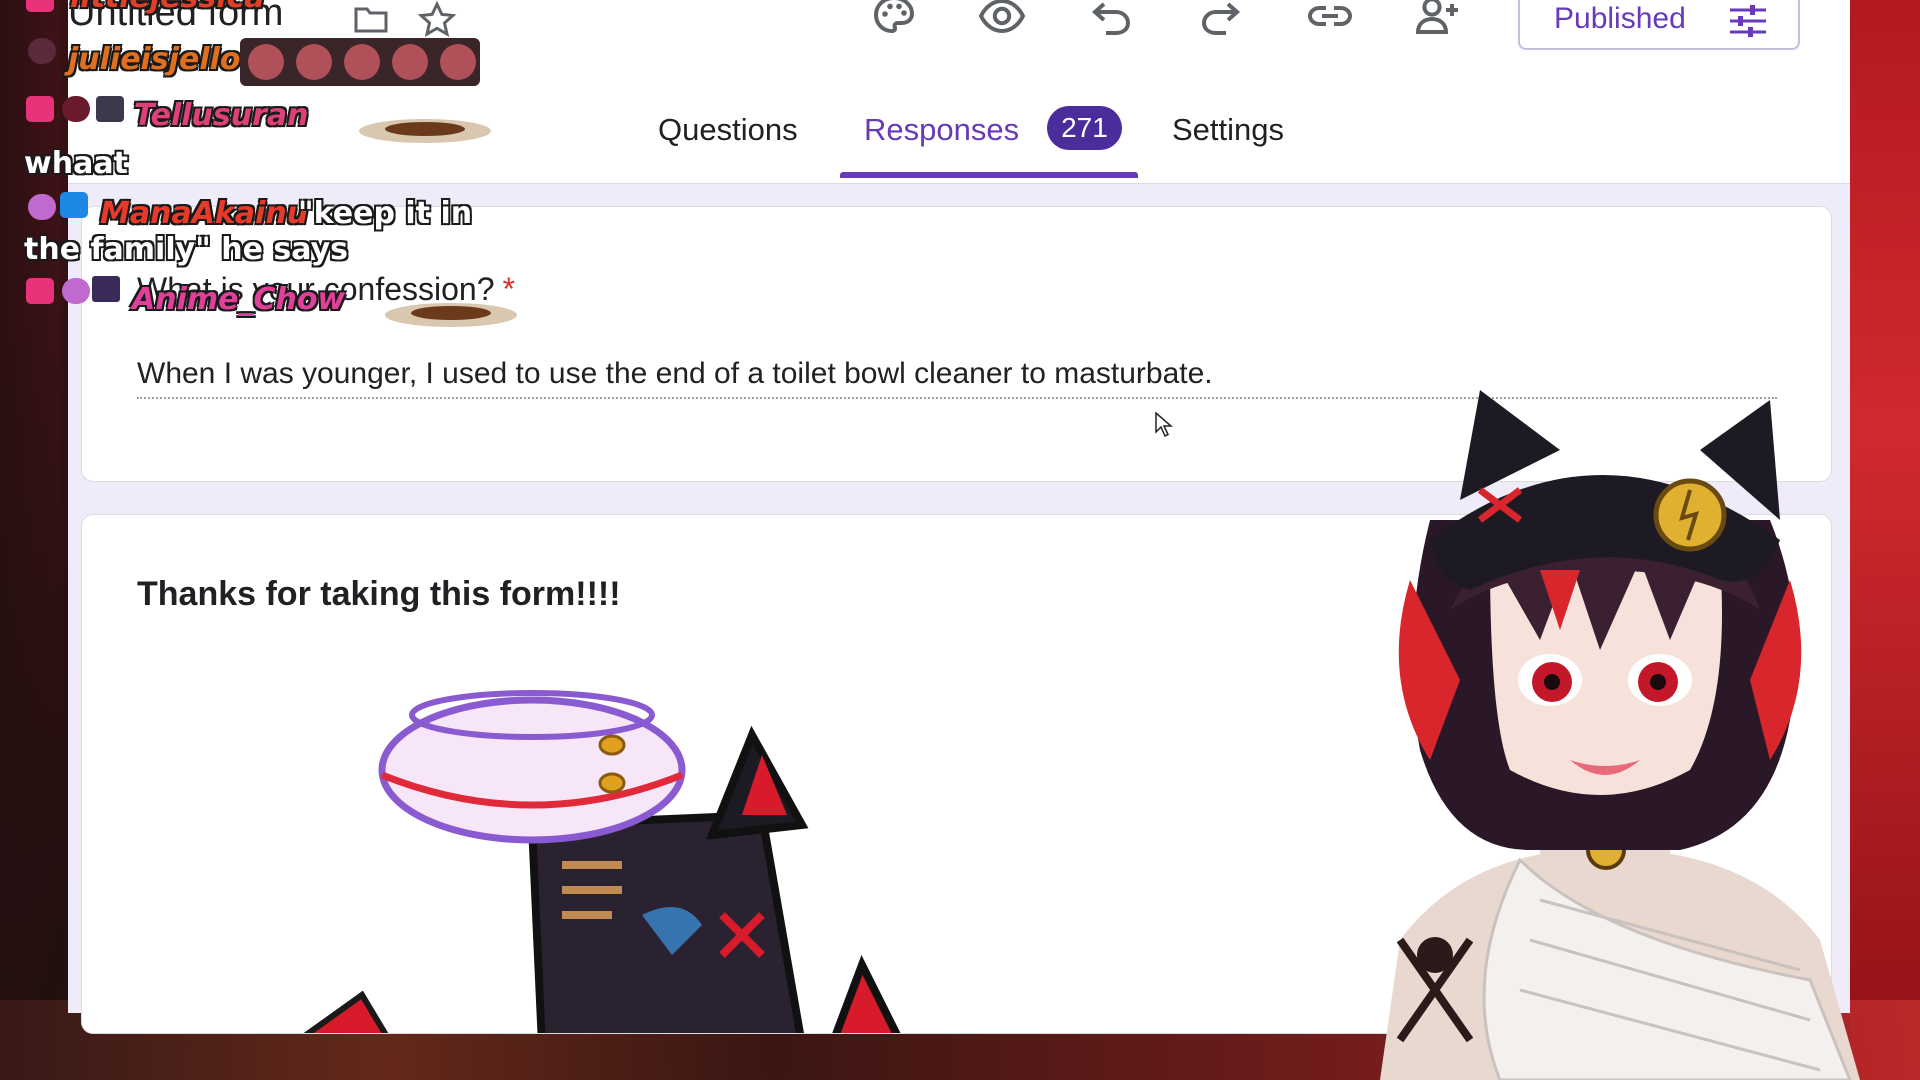 This screenshot has height=1080, width=1920. I want to click on chat-username: Tellusuran, so click(221, 115).